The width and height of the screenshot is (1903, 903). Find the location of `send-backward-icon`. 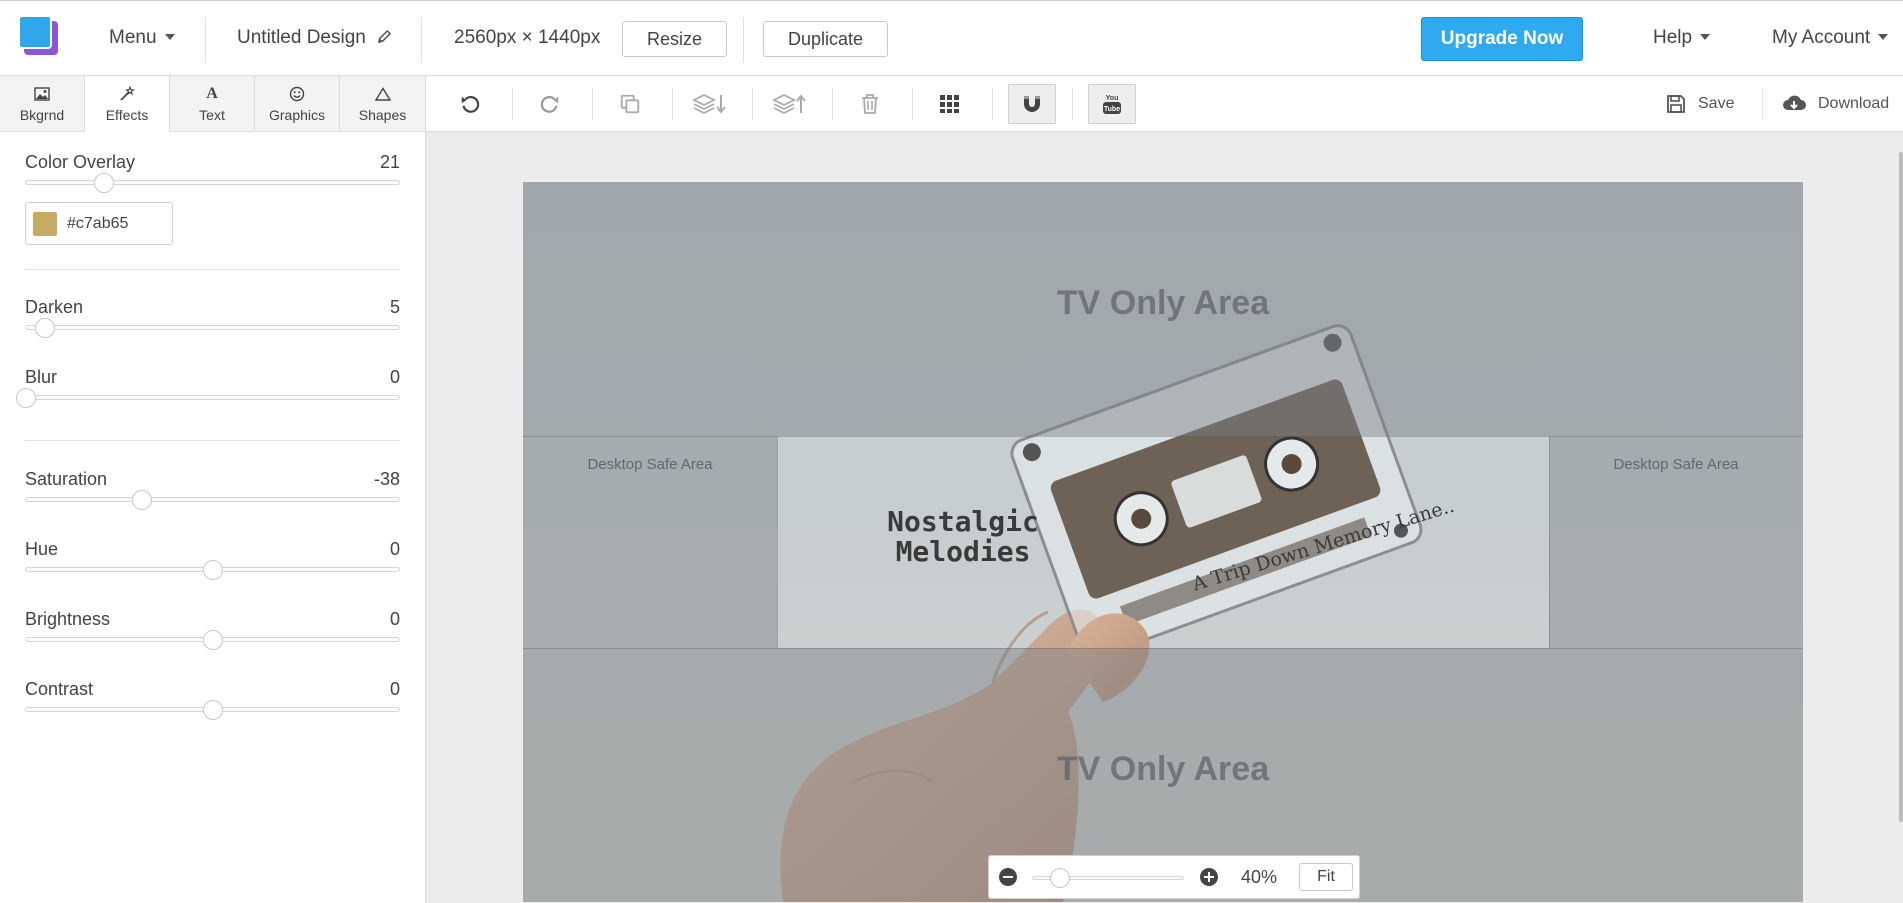

send-backward-icon is located at coordinates (709, 104).